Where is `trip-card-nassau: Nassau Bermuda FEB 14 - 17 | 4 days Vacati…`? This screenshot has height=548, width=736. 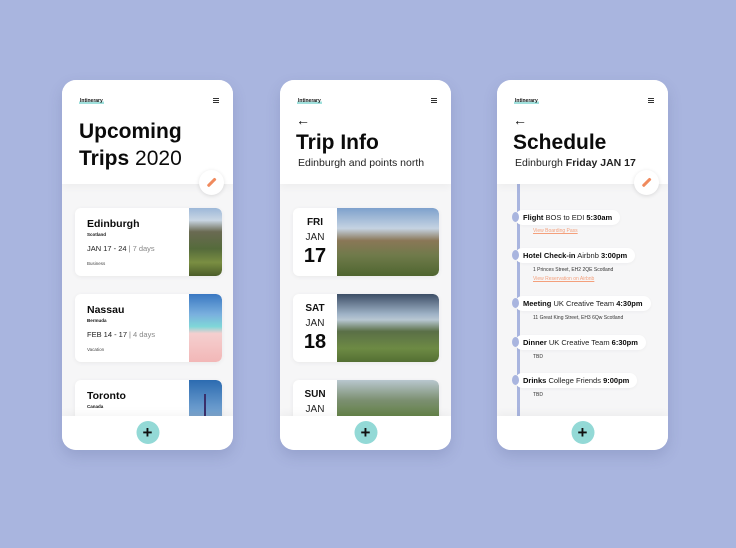 trip-card-nassau: Nassau Bermuda FEB 14 - 17 | 4 days Vacati… is located at coordinates (148, 328).